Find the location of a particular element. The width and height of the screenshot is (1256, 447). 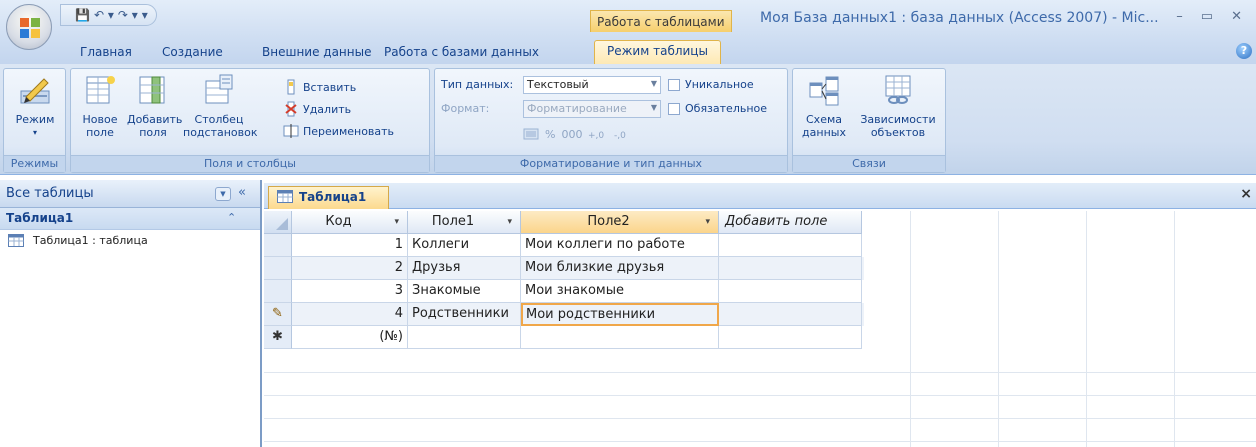

office-button is located at coordinates (29, 27).